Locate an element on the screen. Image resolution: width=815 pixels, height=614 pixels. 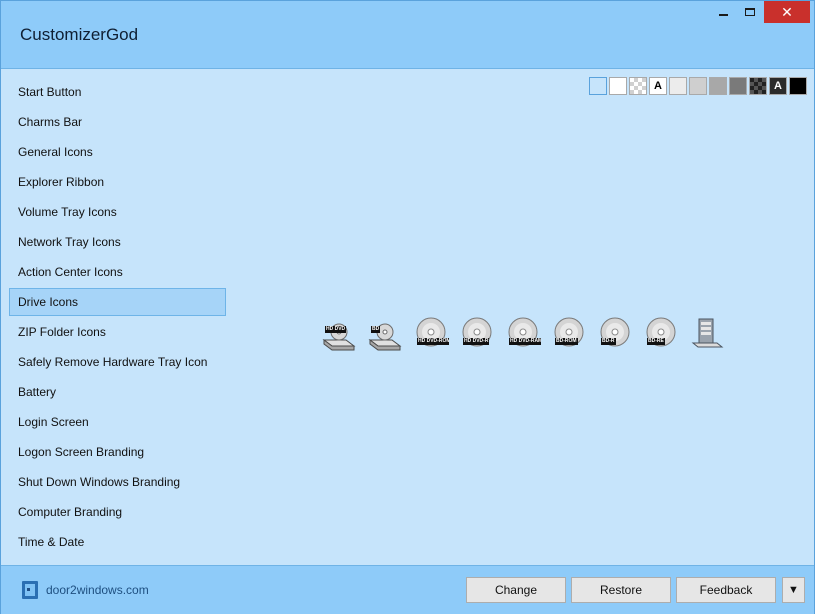
restore-button: Restore is located at coordinates (621, 590).